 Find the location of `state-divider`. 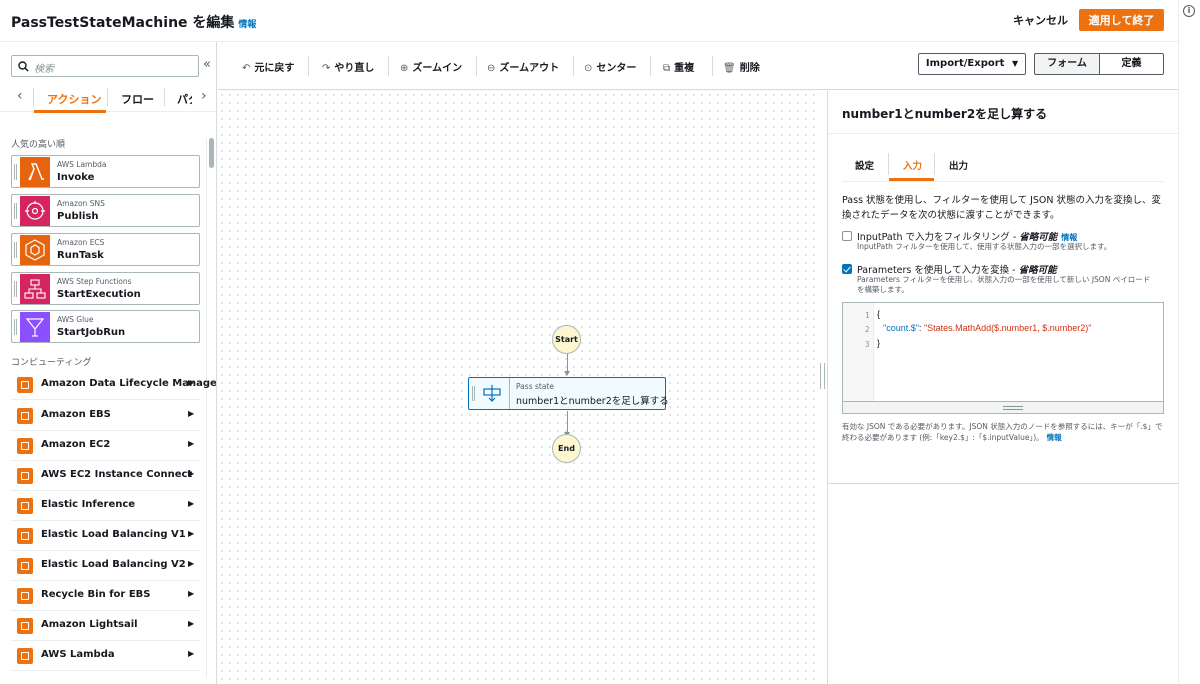

state-divider is located at coordinates (509, 393).